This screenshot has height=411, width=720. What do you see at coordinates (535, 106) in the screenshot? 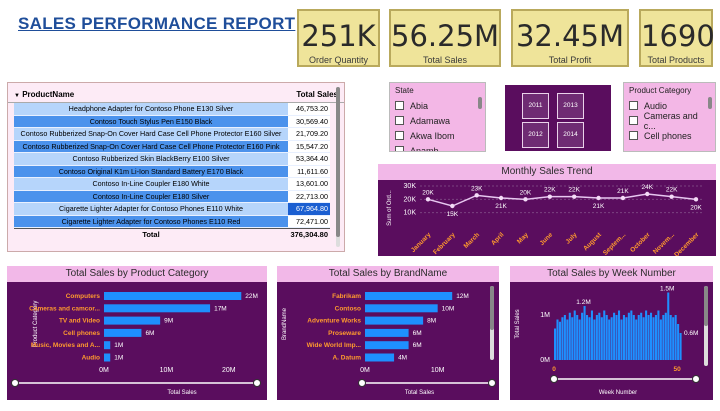
I see `year-button: 2011` at bounding box center [535, 106].